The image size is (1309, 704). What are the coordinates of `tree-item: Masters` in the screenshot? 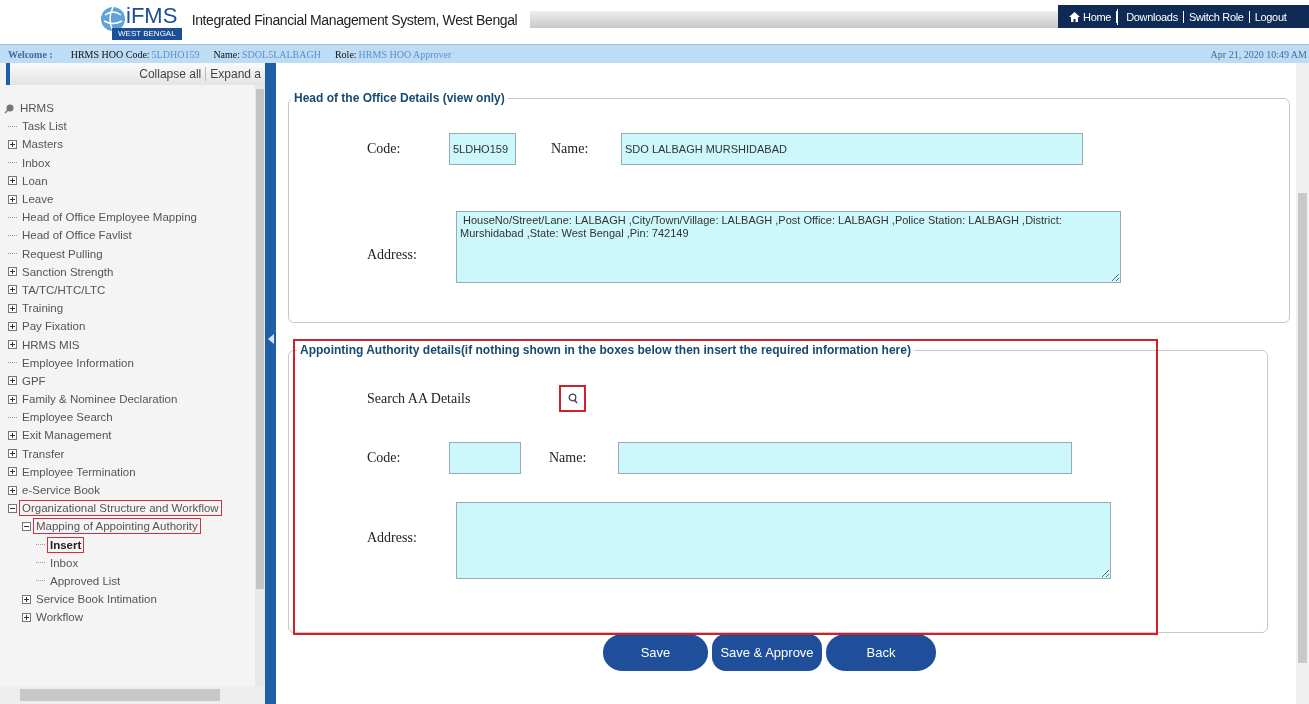 It's located at (42, 144).